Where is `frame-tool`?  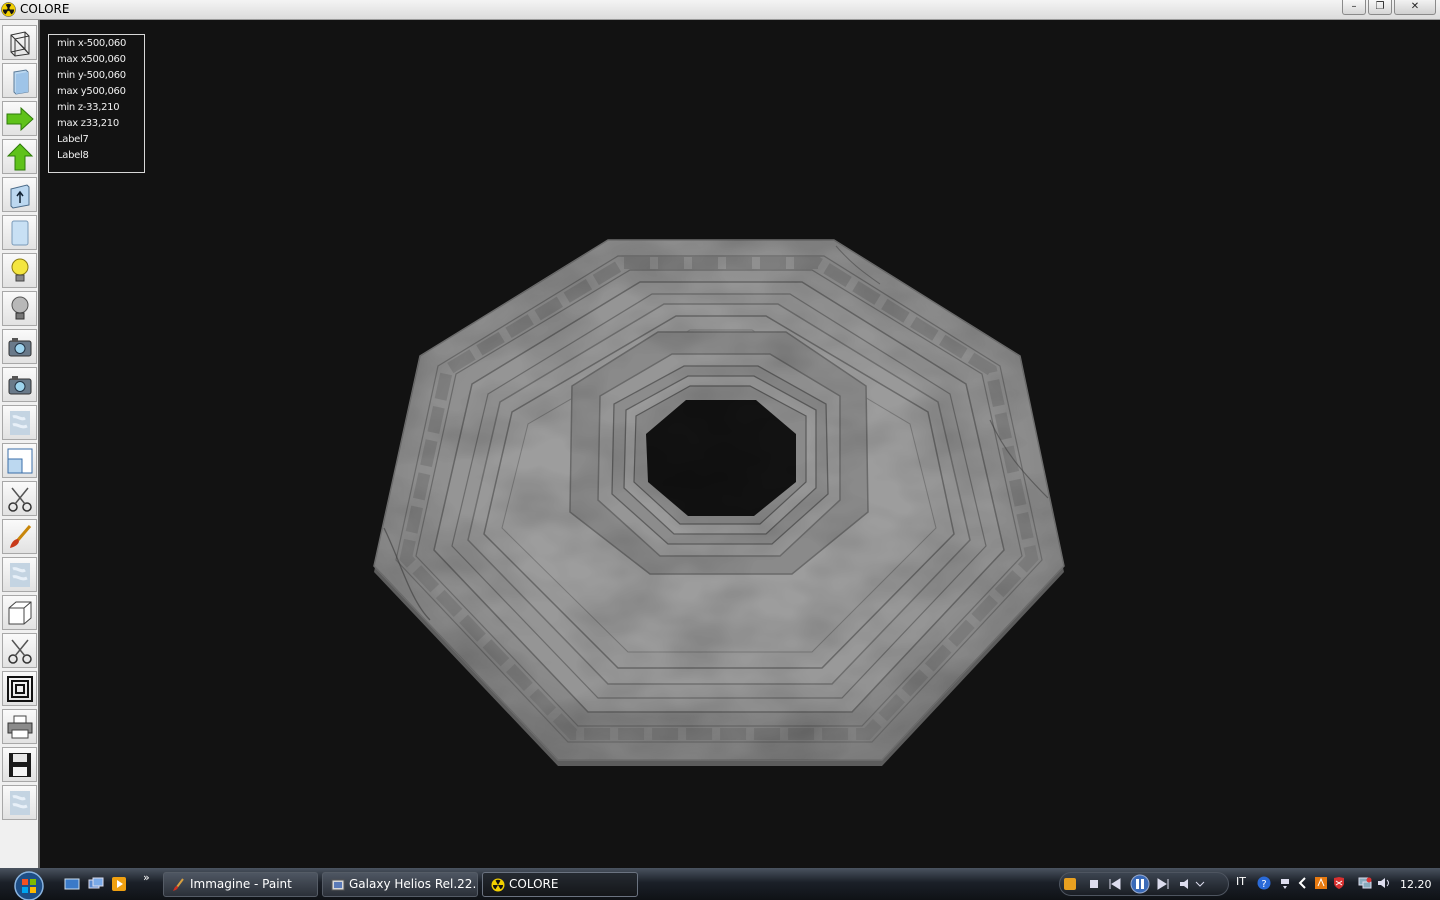 frame-tool is located at coordinates (19, 688).